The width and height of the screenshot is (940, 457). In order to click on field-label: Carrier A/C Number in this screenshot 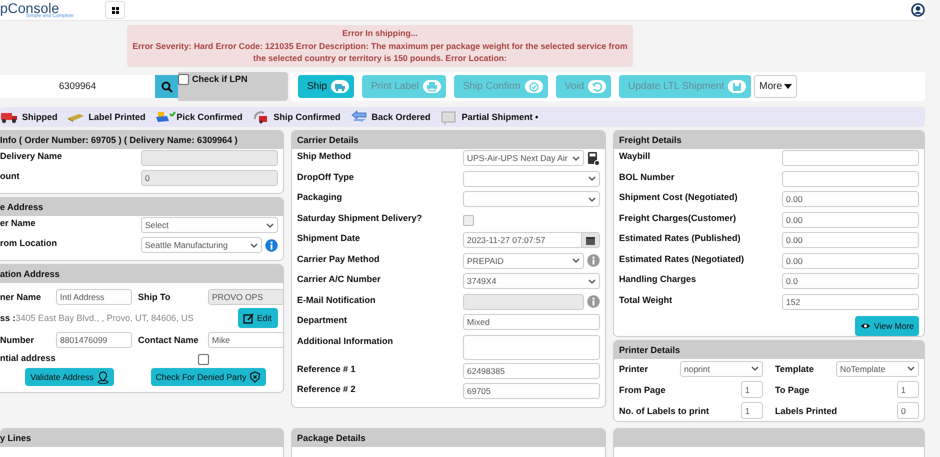, I will do `click(339, 278)`.